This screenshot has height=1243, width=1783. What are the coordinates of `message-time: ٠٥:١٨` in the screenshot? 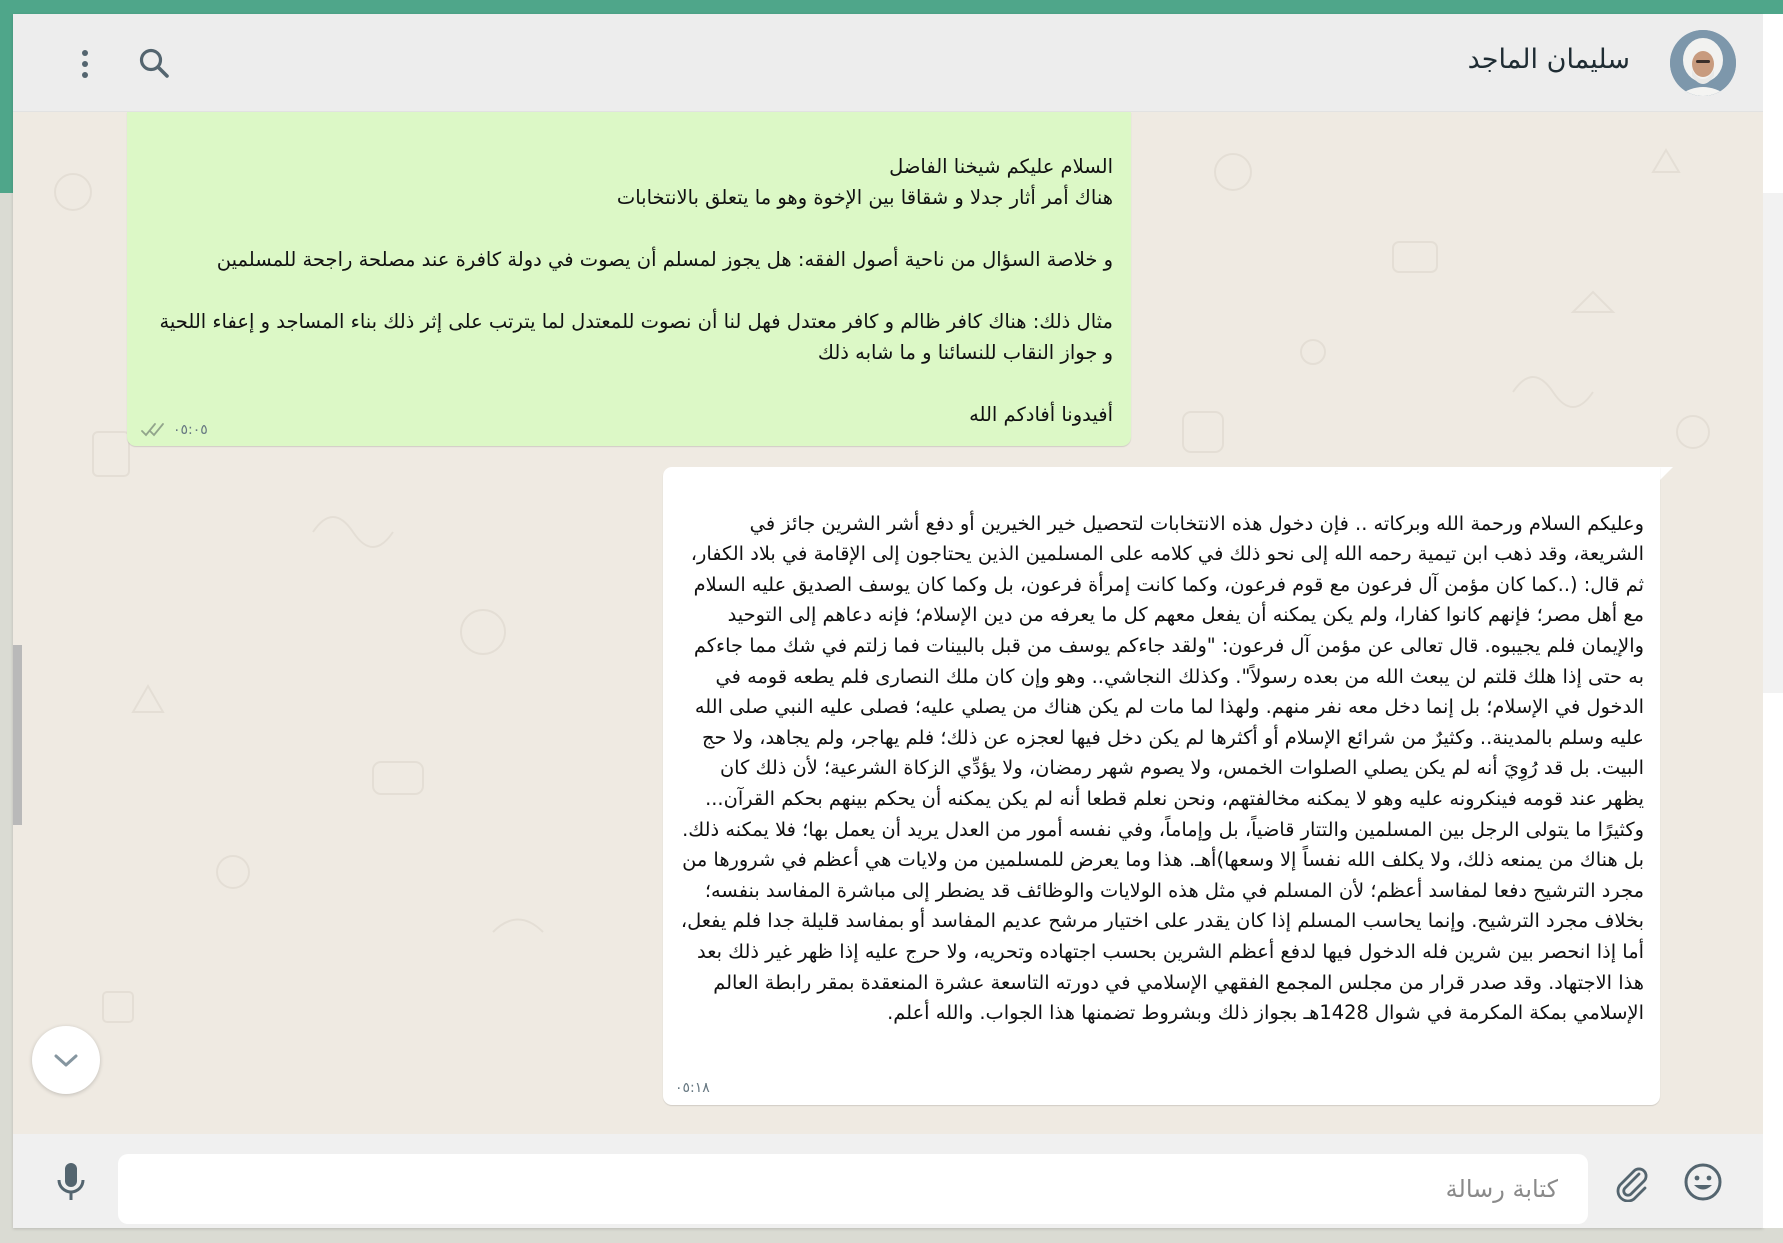 It's located at (692, 1088).